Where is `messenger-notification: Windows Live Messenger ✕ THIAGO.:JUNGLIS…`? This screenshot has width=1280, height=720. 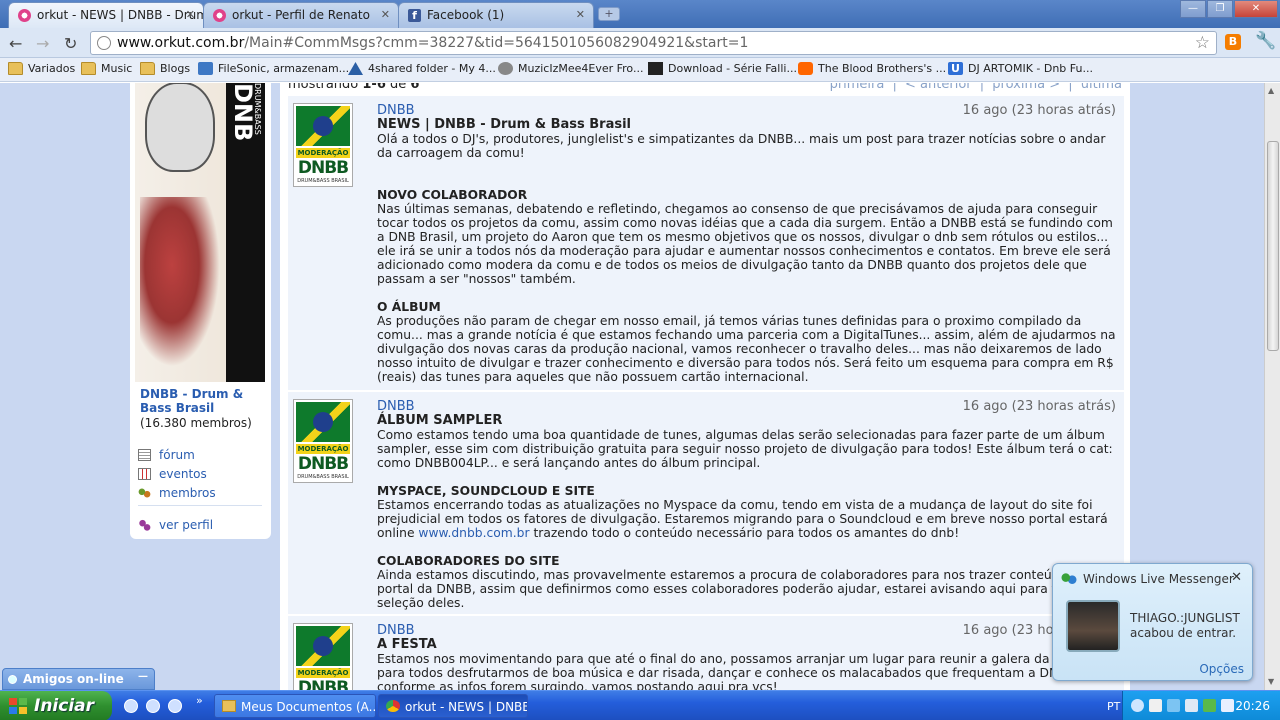
messenger-notification: Windows Live Messenger ✕ THIAGO.:JUNGLIS… is located at coordinates (1152, 622).